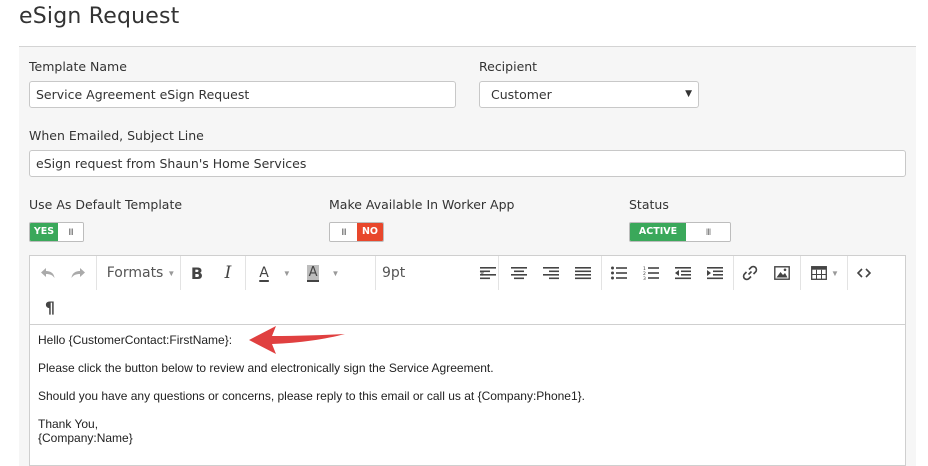 The height and width of the screenshot is (466, 928). Describe the element at coordinates (521, 94) in the screenshot. I see `recipient-select-value: Customer` at that location.